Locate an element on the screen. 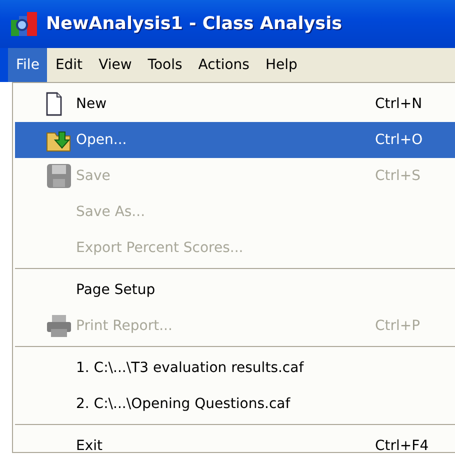  app-icon is located at coordinates (24, 24).